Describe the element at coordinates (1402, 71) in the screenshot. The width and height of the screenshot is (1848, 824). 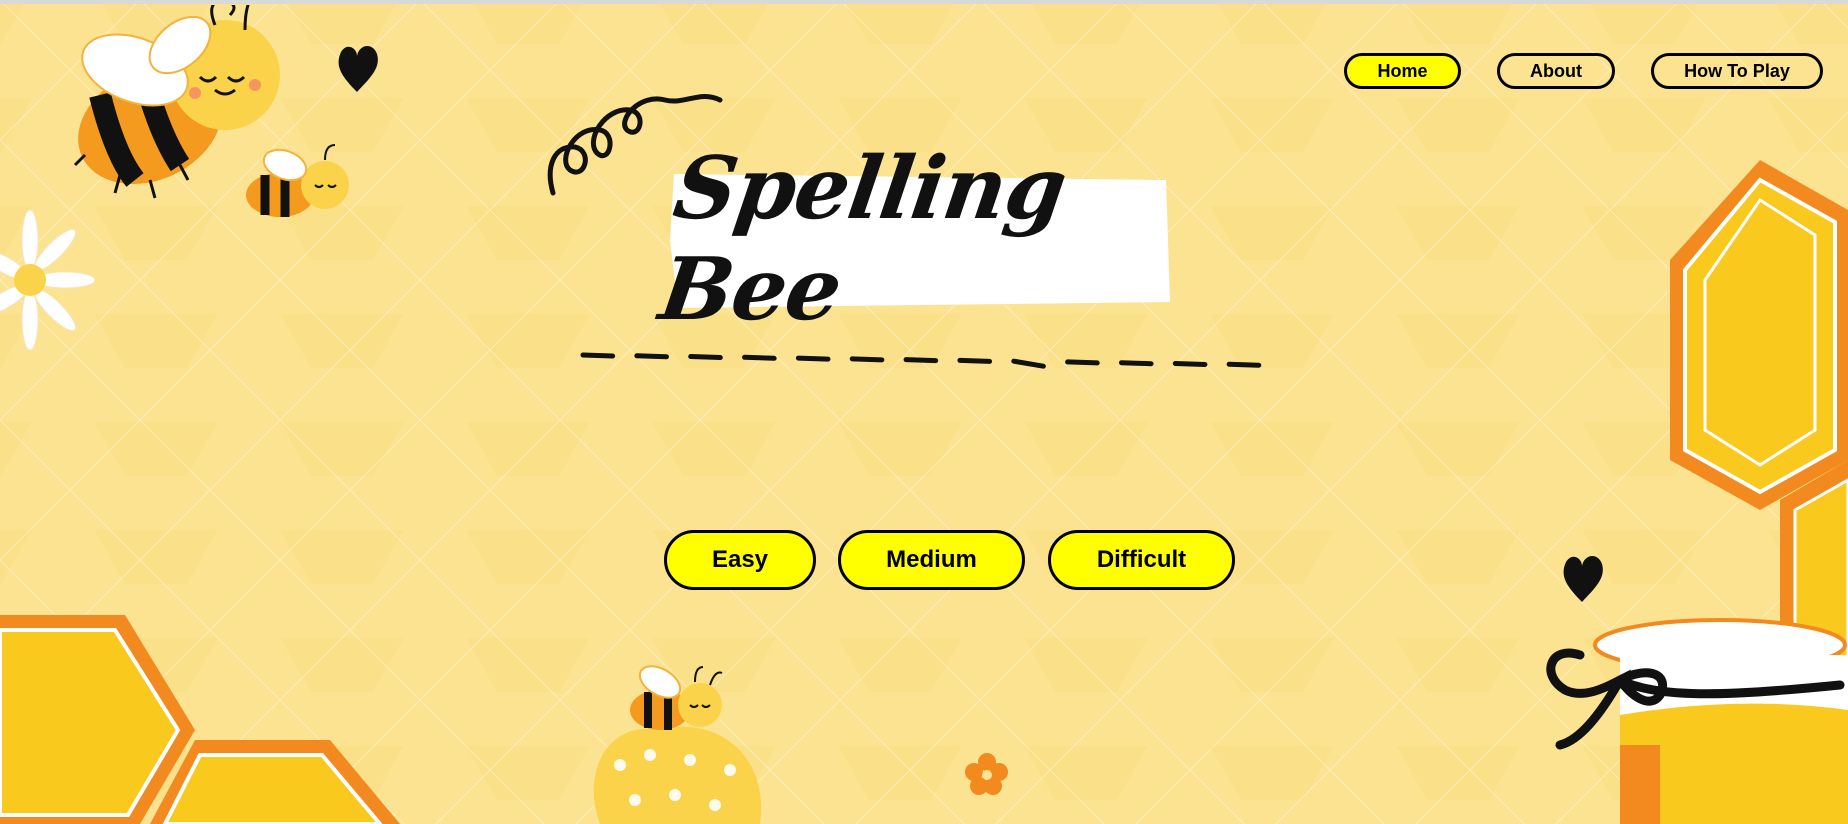
I see `nav-home-button: Home` at that location.